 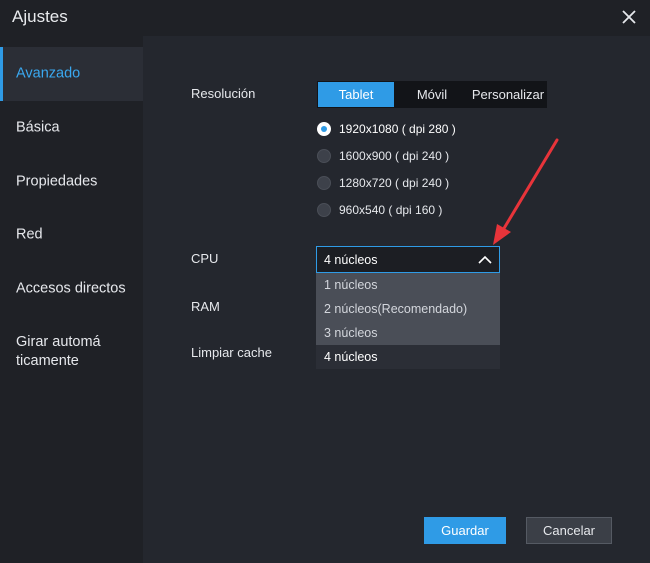 I want to click on sidebar-item-red: Red, so click(x=71, y=235).